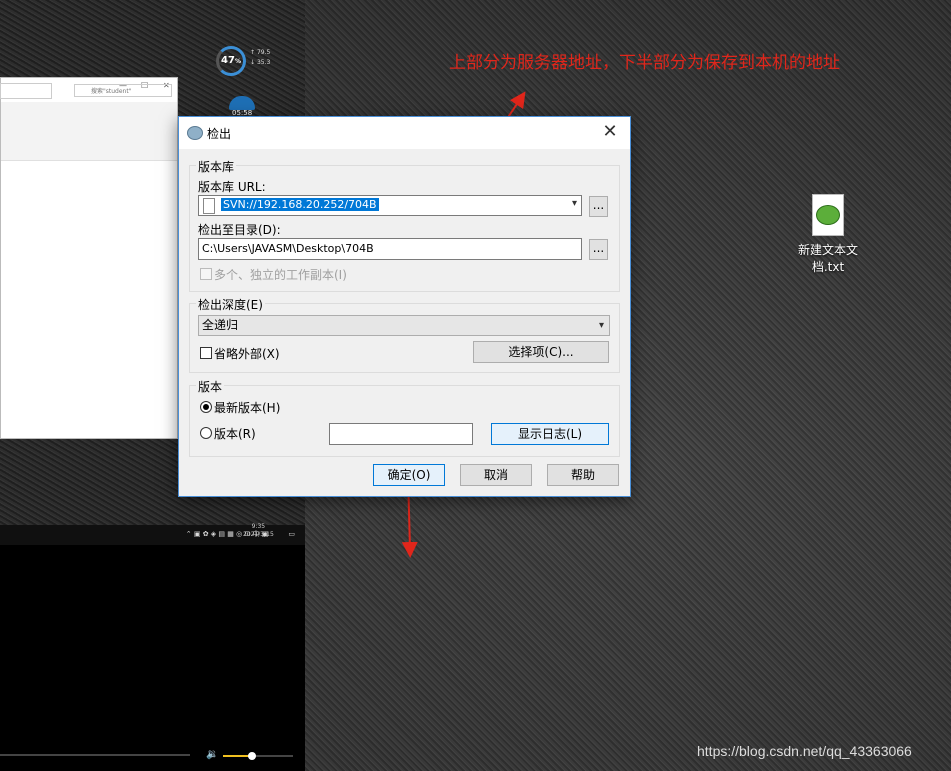  Describe the element at coordinates (206, 433) in the screenshot. I see `specific-revision-radio` at that location.